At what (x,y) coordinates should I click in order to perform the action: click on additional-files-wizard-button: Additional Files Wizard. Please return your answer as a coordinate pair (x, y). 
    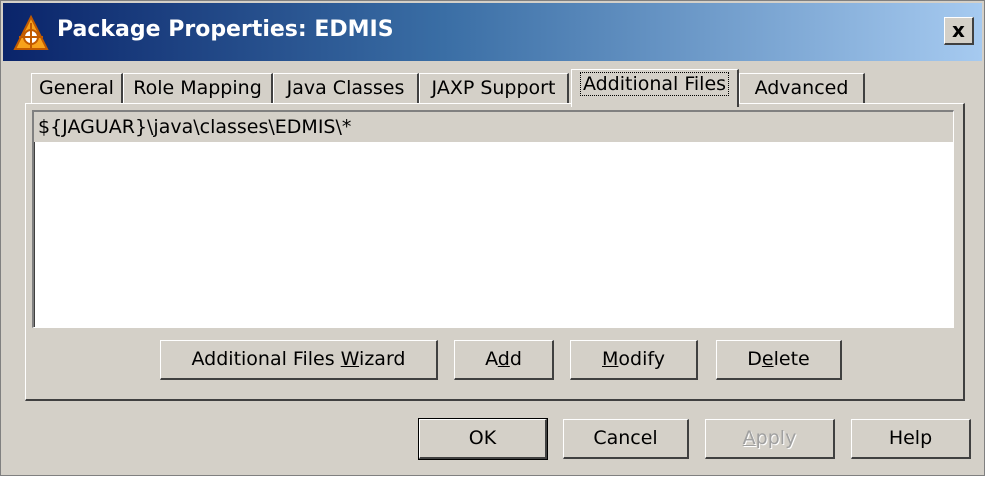
    Looking at the image, I should click on (299, 360).